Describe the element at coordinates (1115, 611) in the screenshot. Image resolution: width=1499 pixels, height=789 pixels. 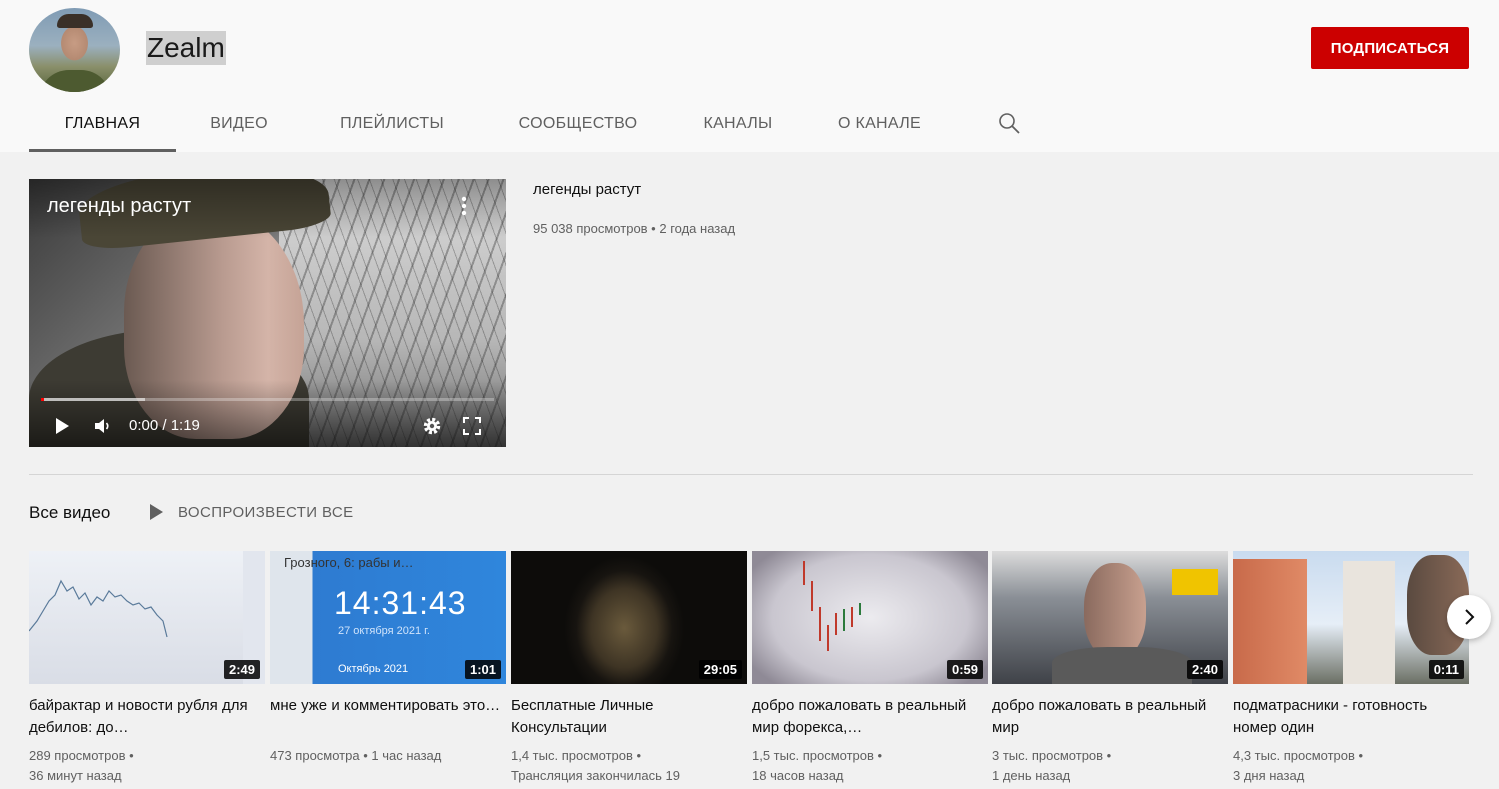
I see `thumb-face` at that location.